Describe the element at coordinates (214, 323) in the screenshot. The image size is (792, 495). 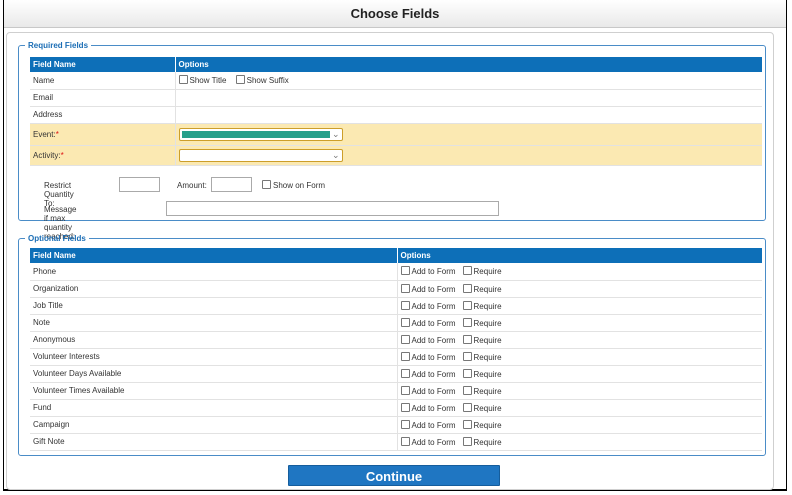
I see `optional-field-name: Note` at that location.